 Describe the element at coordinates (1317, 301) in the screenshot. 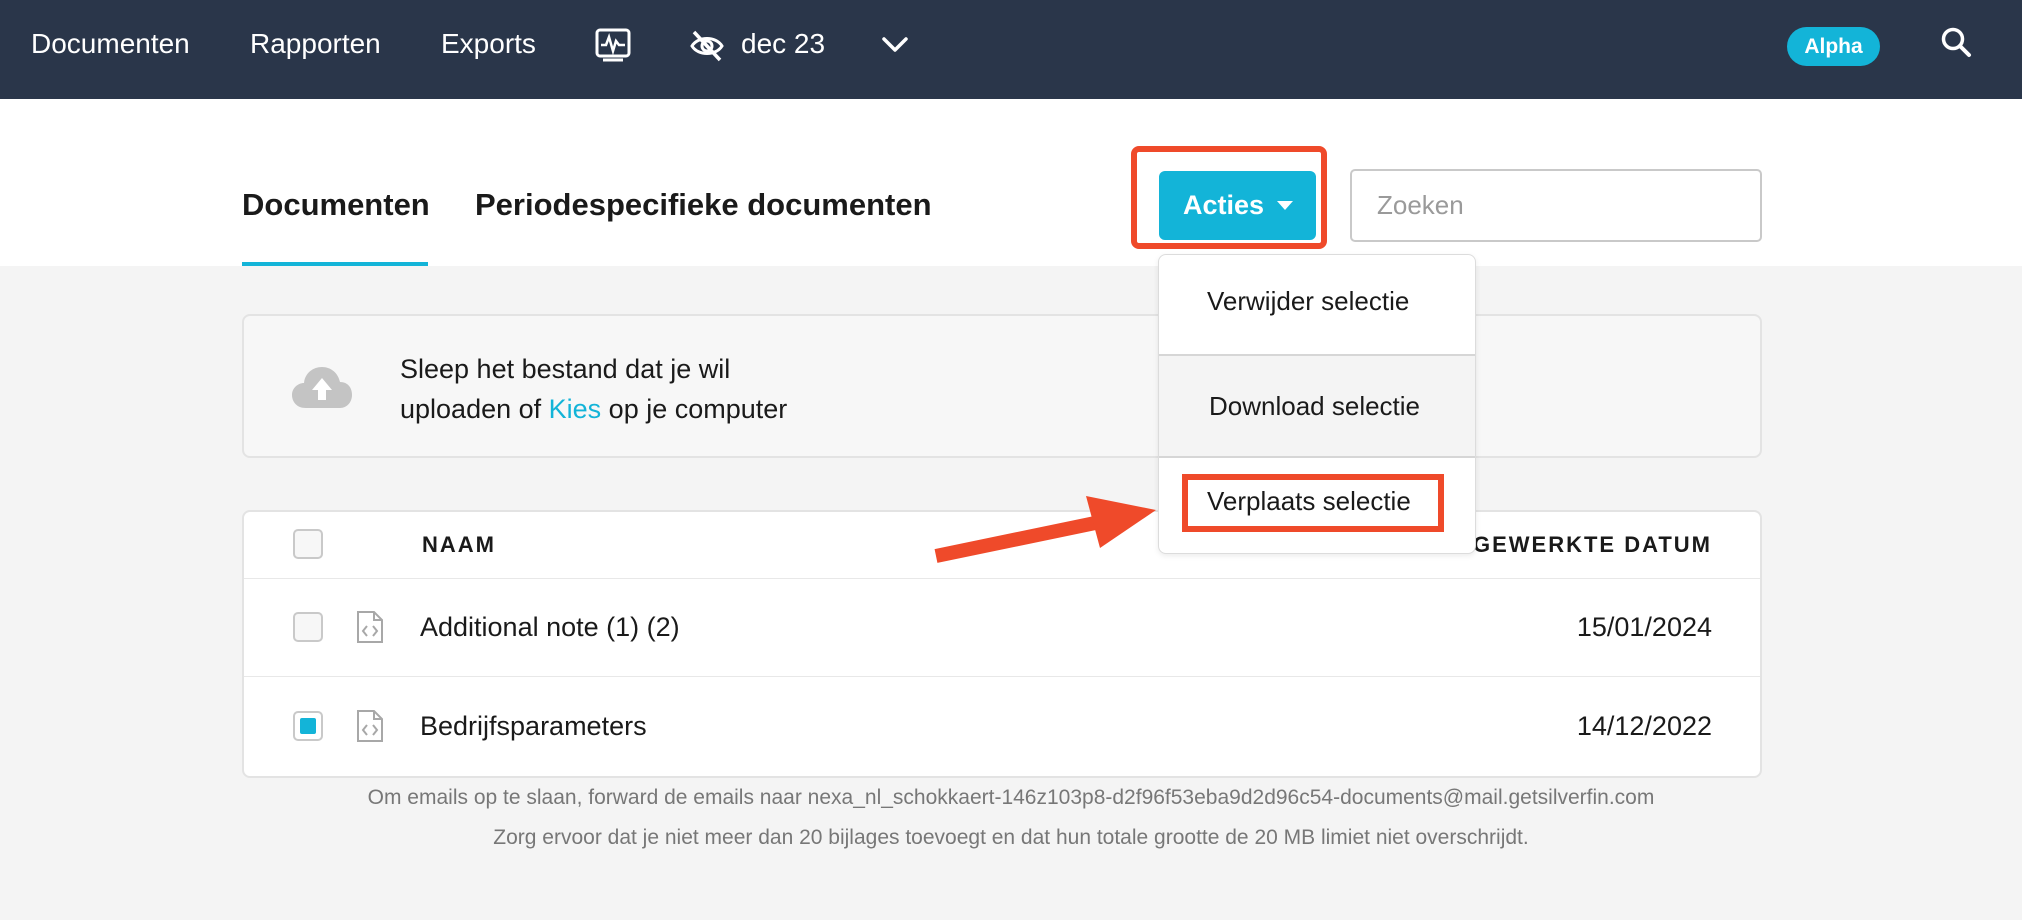

I see `menu-item-verwijder-selectie: Verwijder selectie` at that location.